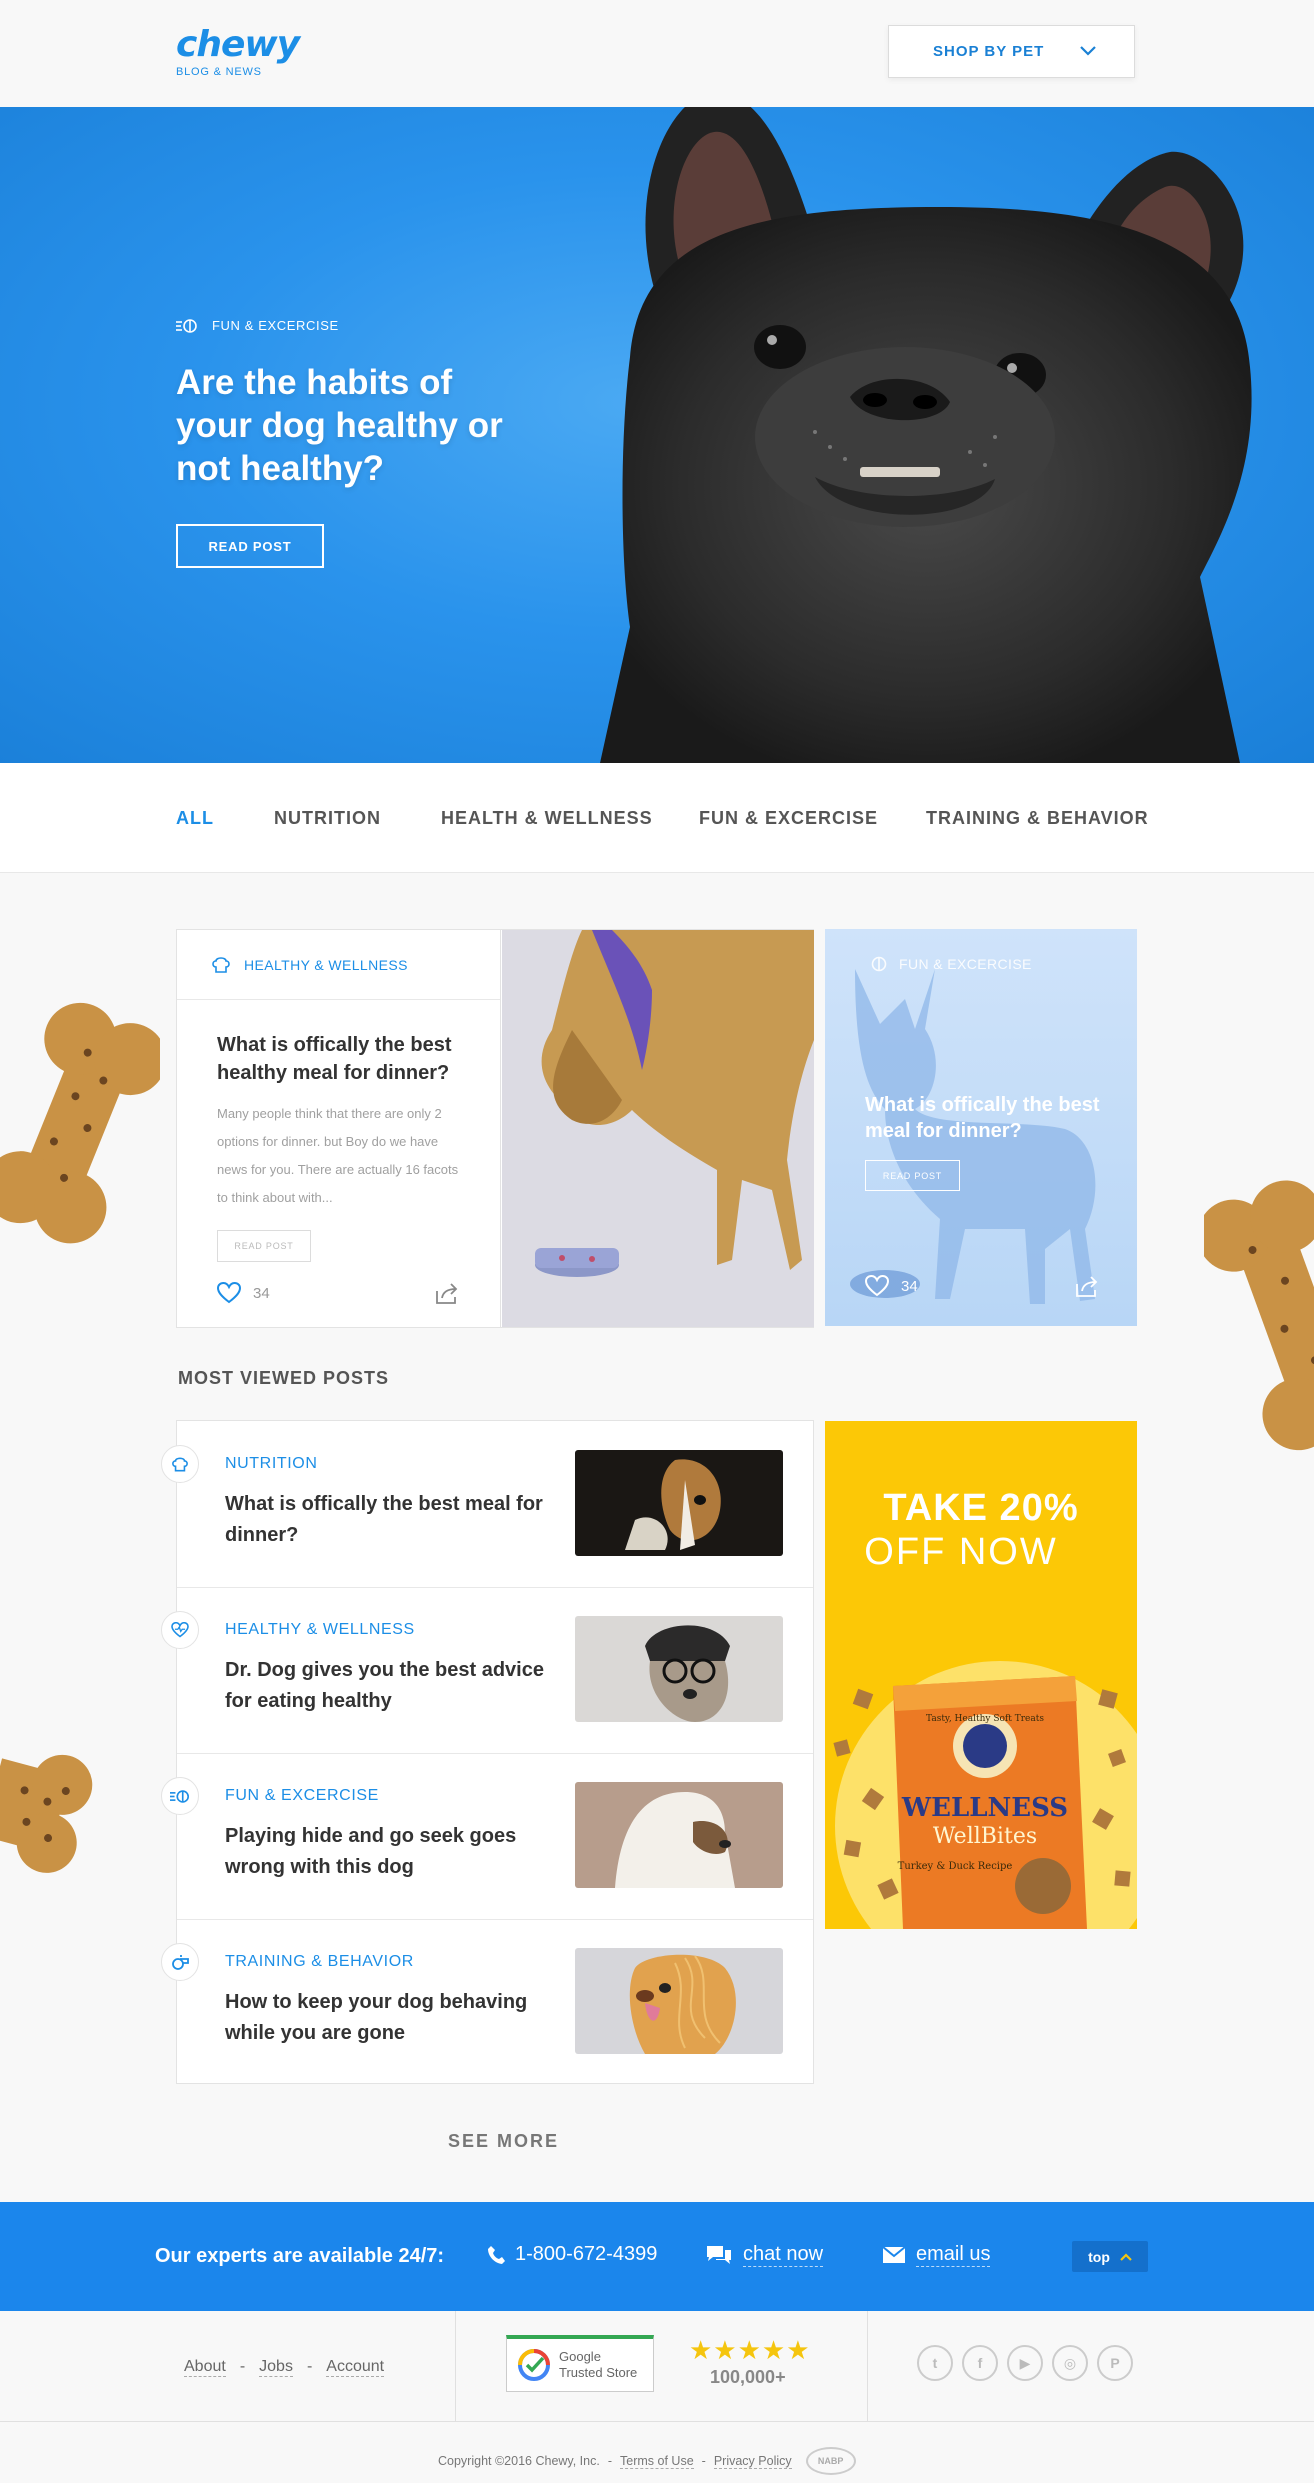  I want to click on shop-by-pet-dropdown: SHOP BY PET, so click(1011, 51).